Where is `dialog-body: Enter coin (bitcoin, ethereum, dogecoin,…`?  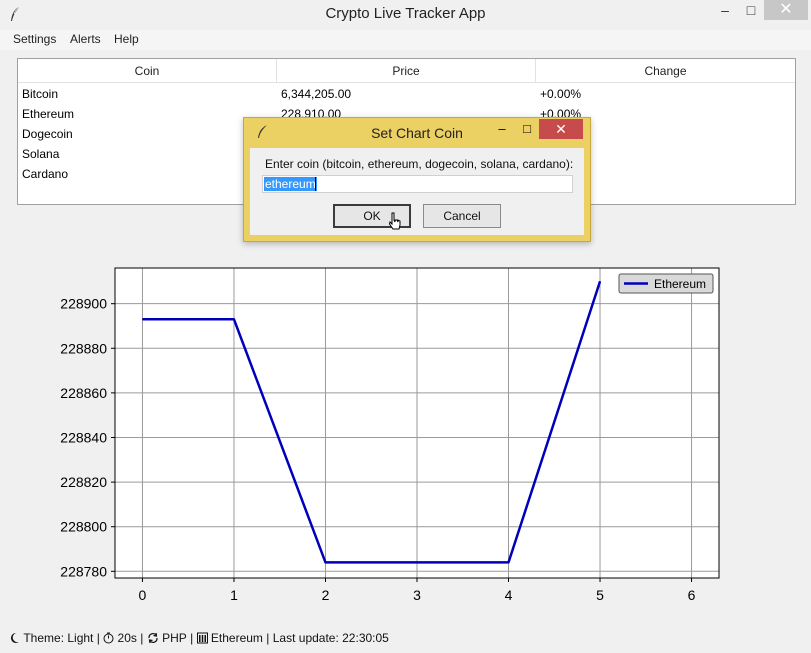
dialog-body: Enter coin (bitcoin, ethereum, dogecoin,… is located at coordinates (417, 191).